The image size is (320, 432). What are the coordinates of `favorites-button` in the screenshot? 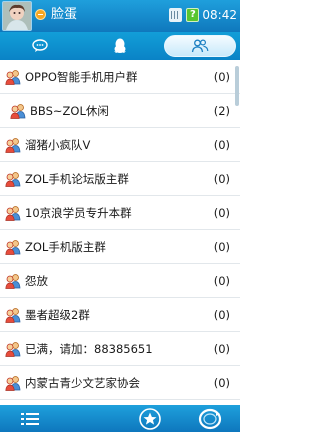 It's located at (150, 418).